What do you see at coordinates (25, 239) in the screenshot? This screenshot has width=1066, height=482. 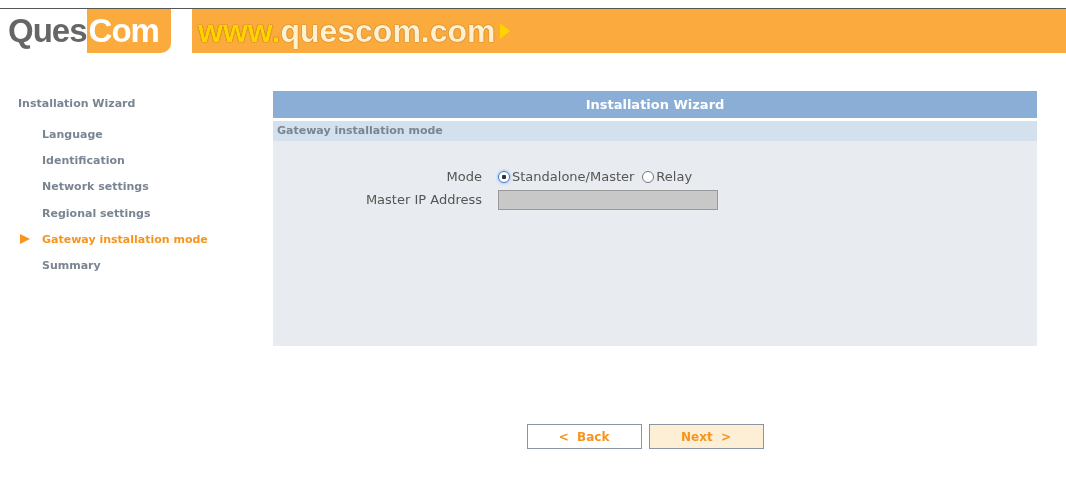 I see `arrow-icon` at bounding box center [25, 239].